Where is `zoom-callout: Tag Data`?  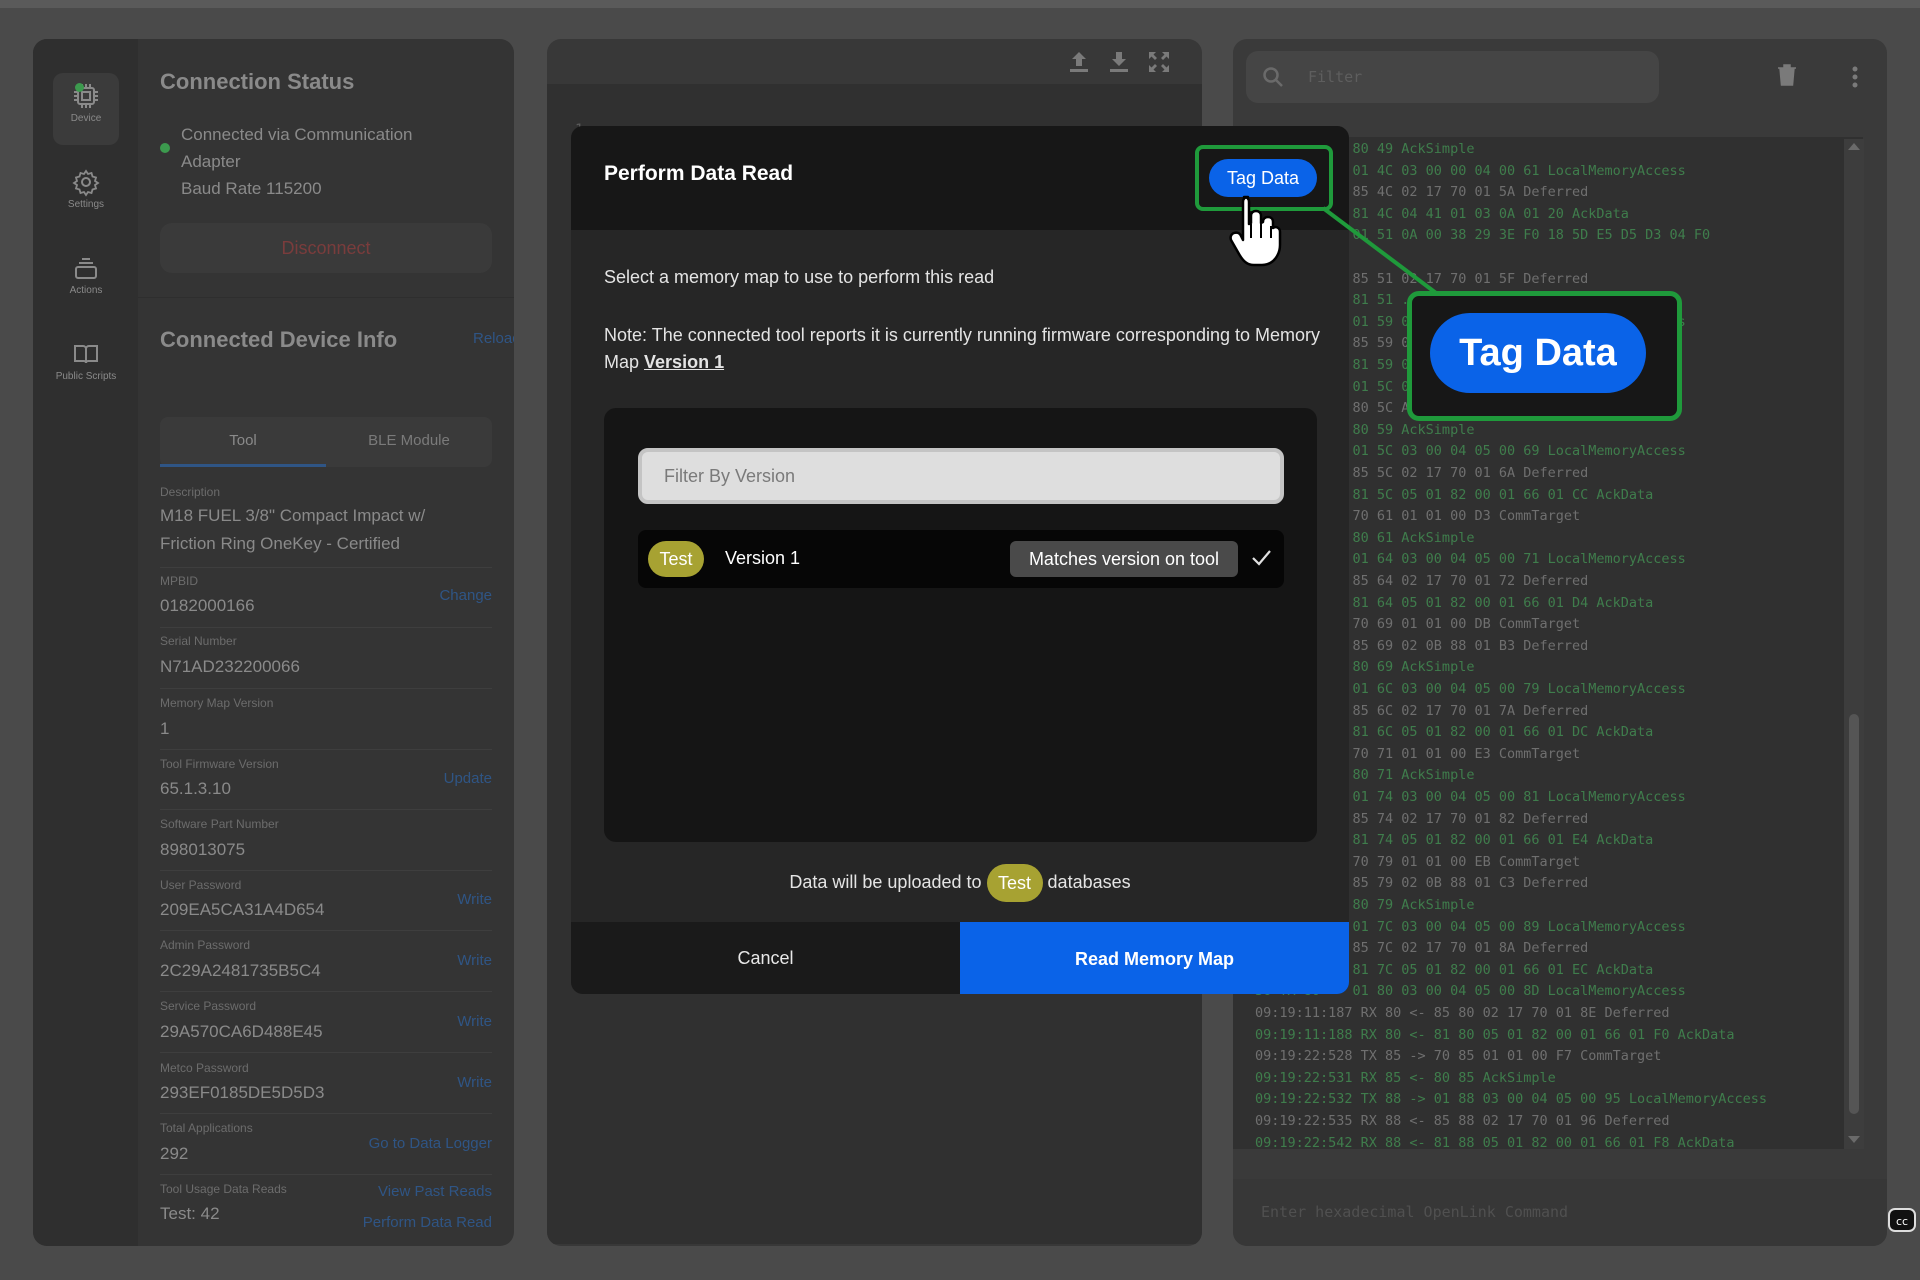 zoom-callout: Tag Data is located at coordinates (1544, 356).